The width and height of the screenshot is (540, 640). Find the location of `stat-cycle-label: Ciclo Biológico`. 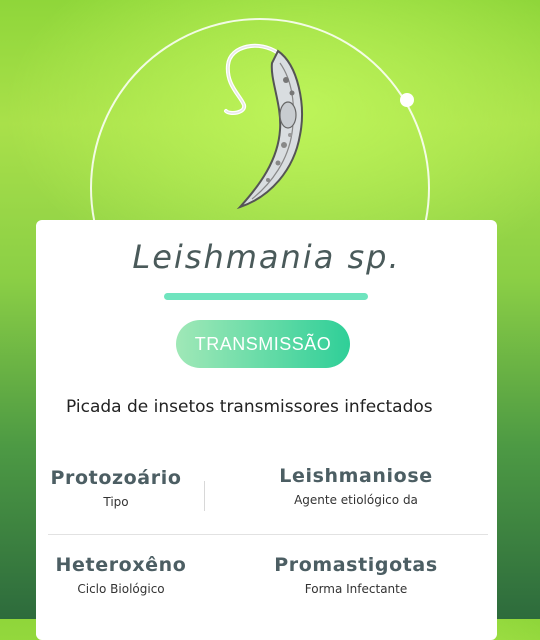

stat-cycle-label: Ciclo Biológico is located at coordinates (121, 589).